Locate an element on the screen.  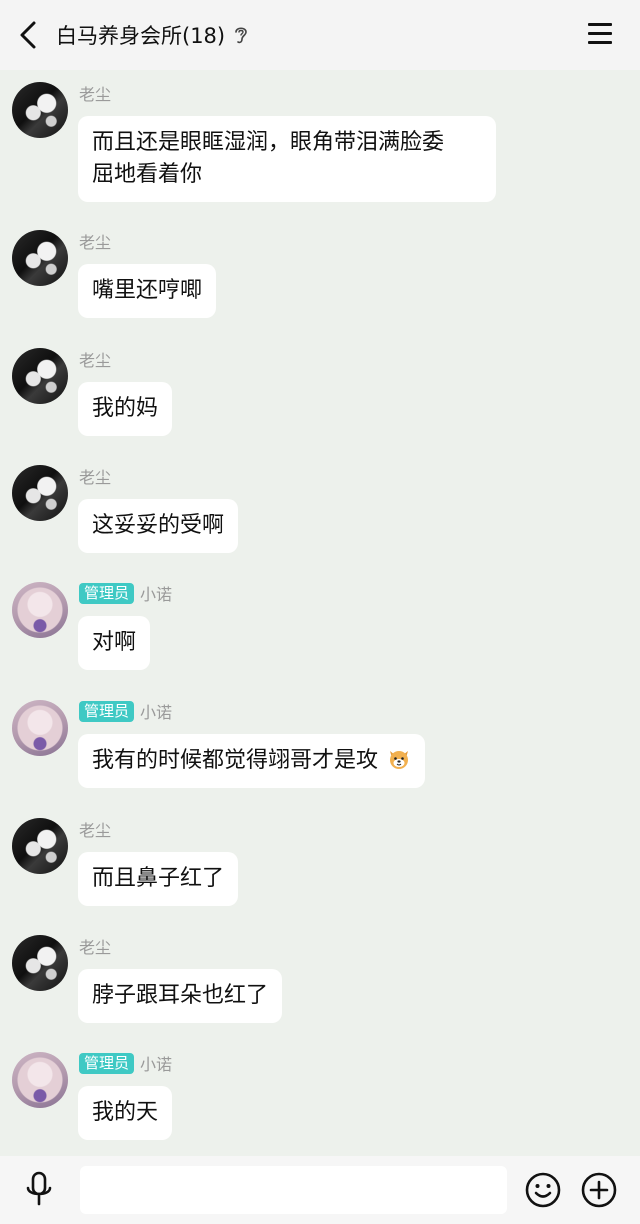
message-text: 我的妈 is located at coordinates (125, 408).